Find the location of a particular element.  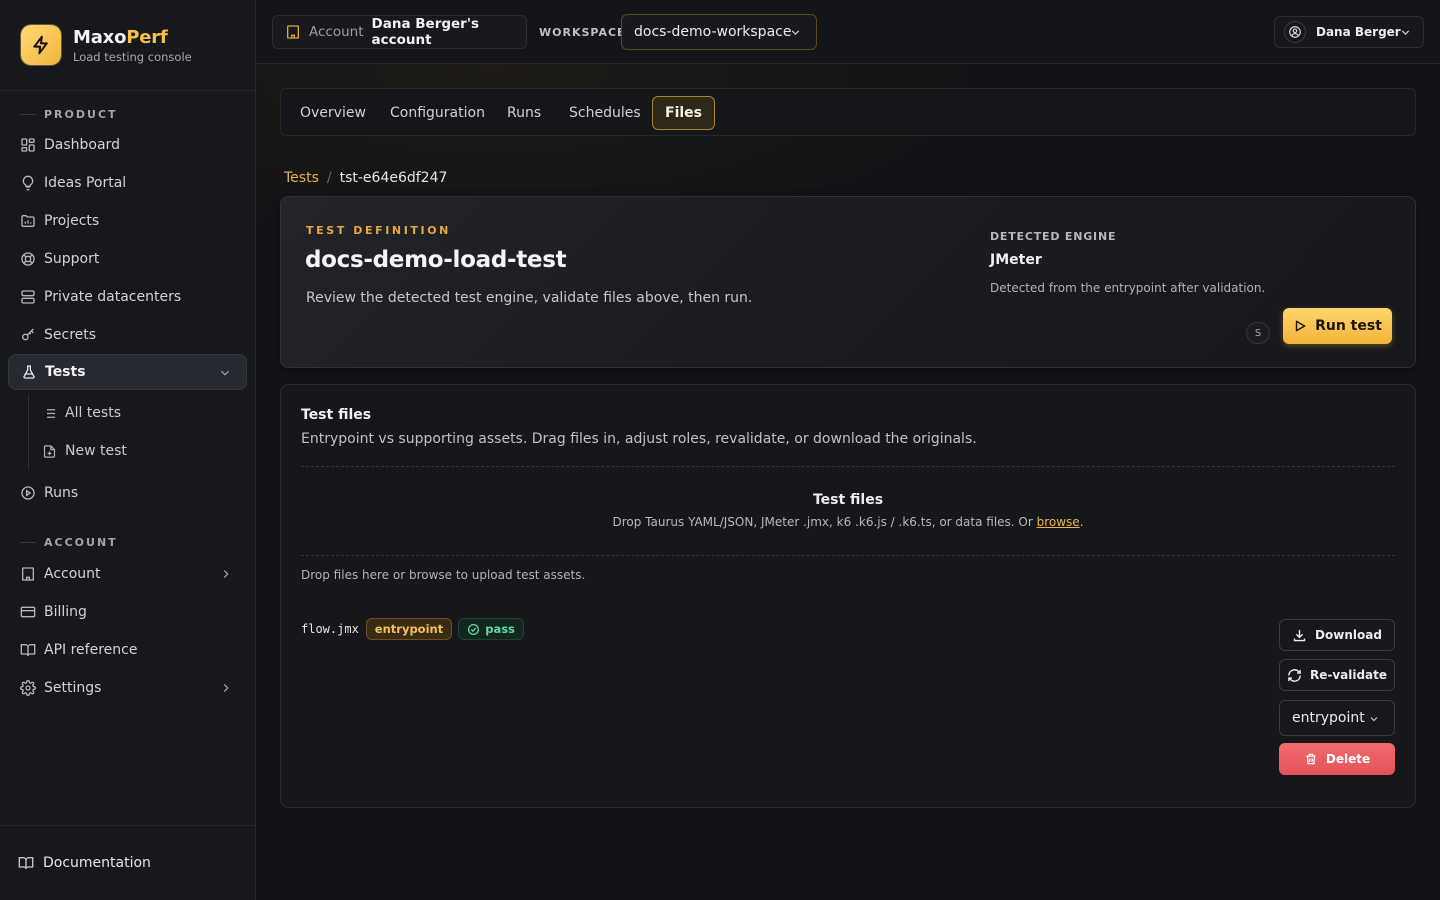

user-name: Dana Berger is located at coordinates (1358, 32).